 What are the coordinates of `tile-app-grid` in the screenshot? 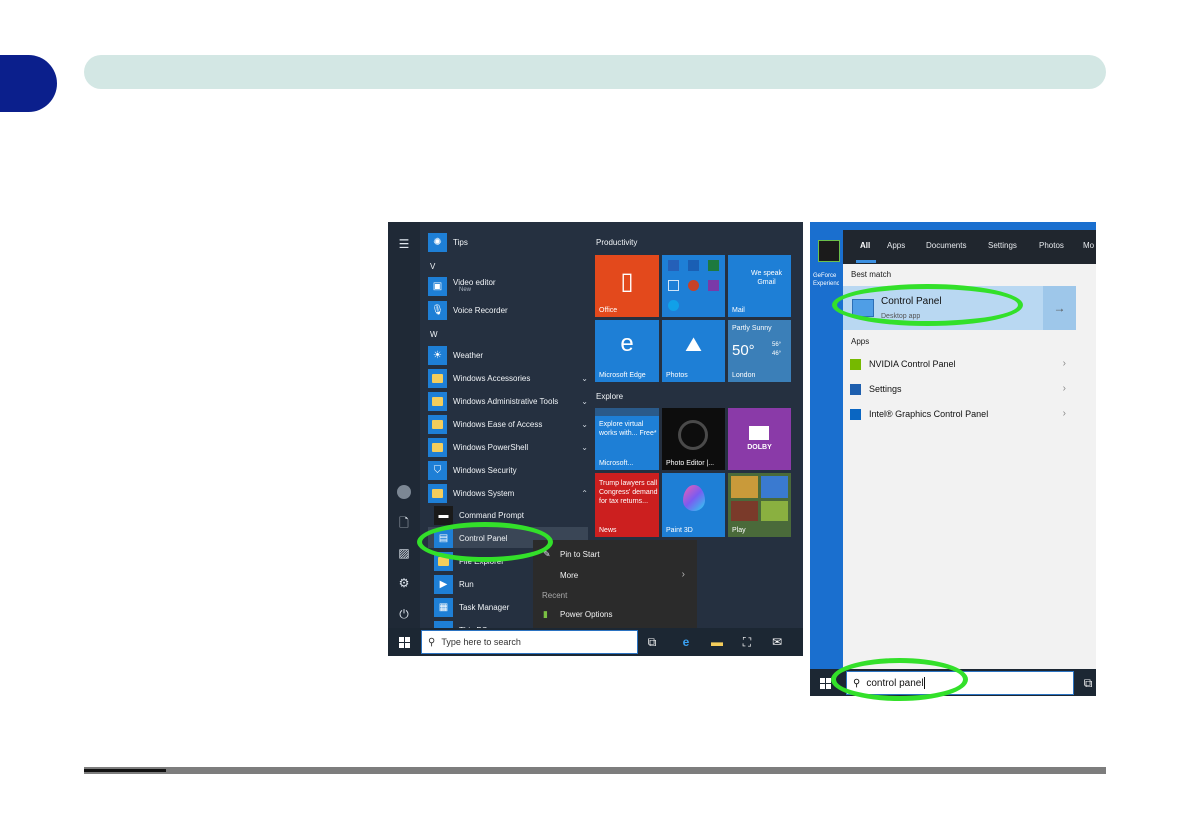 It's located at (693, 286).